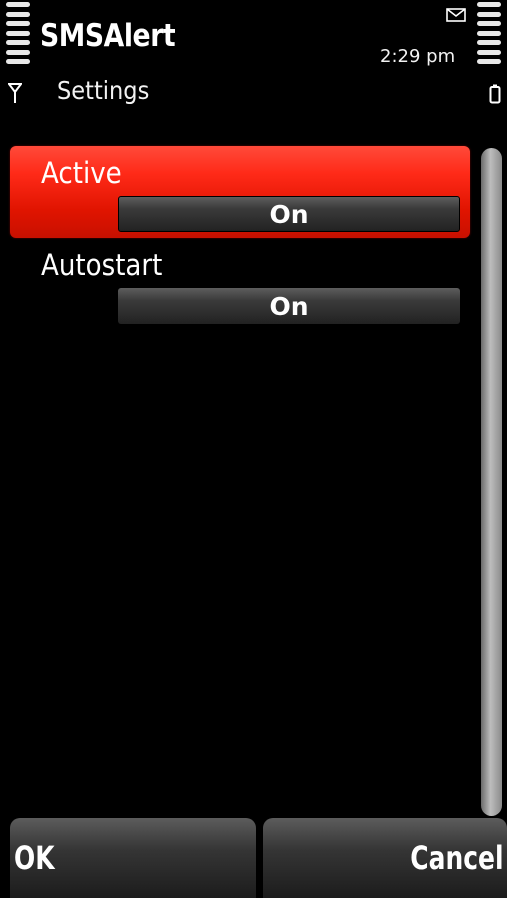 The width and height of the screenshot is (507, 898). What do you see at coordinates (18, 33) in the screenshot?
I see `signal-strength-icon` at bounding box center [18, 33].